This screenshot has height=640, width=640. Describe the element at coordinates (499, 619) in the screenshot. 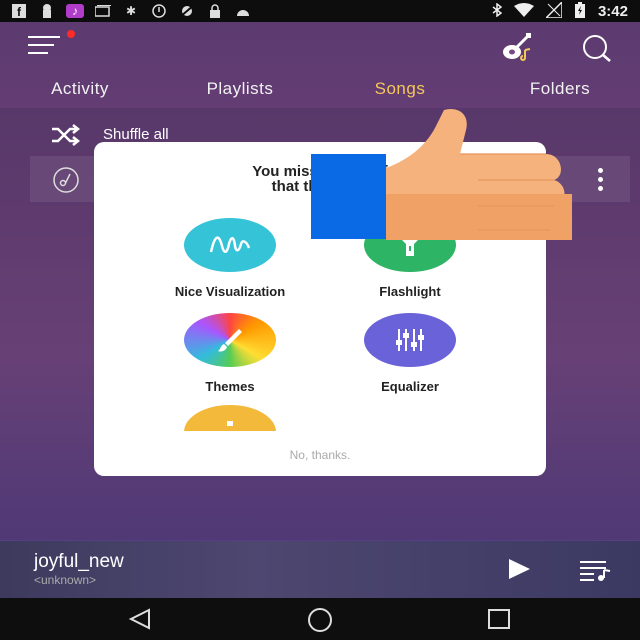

I see `recent-apps-icon` at that location.